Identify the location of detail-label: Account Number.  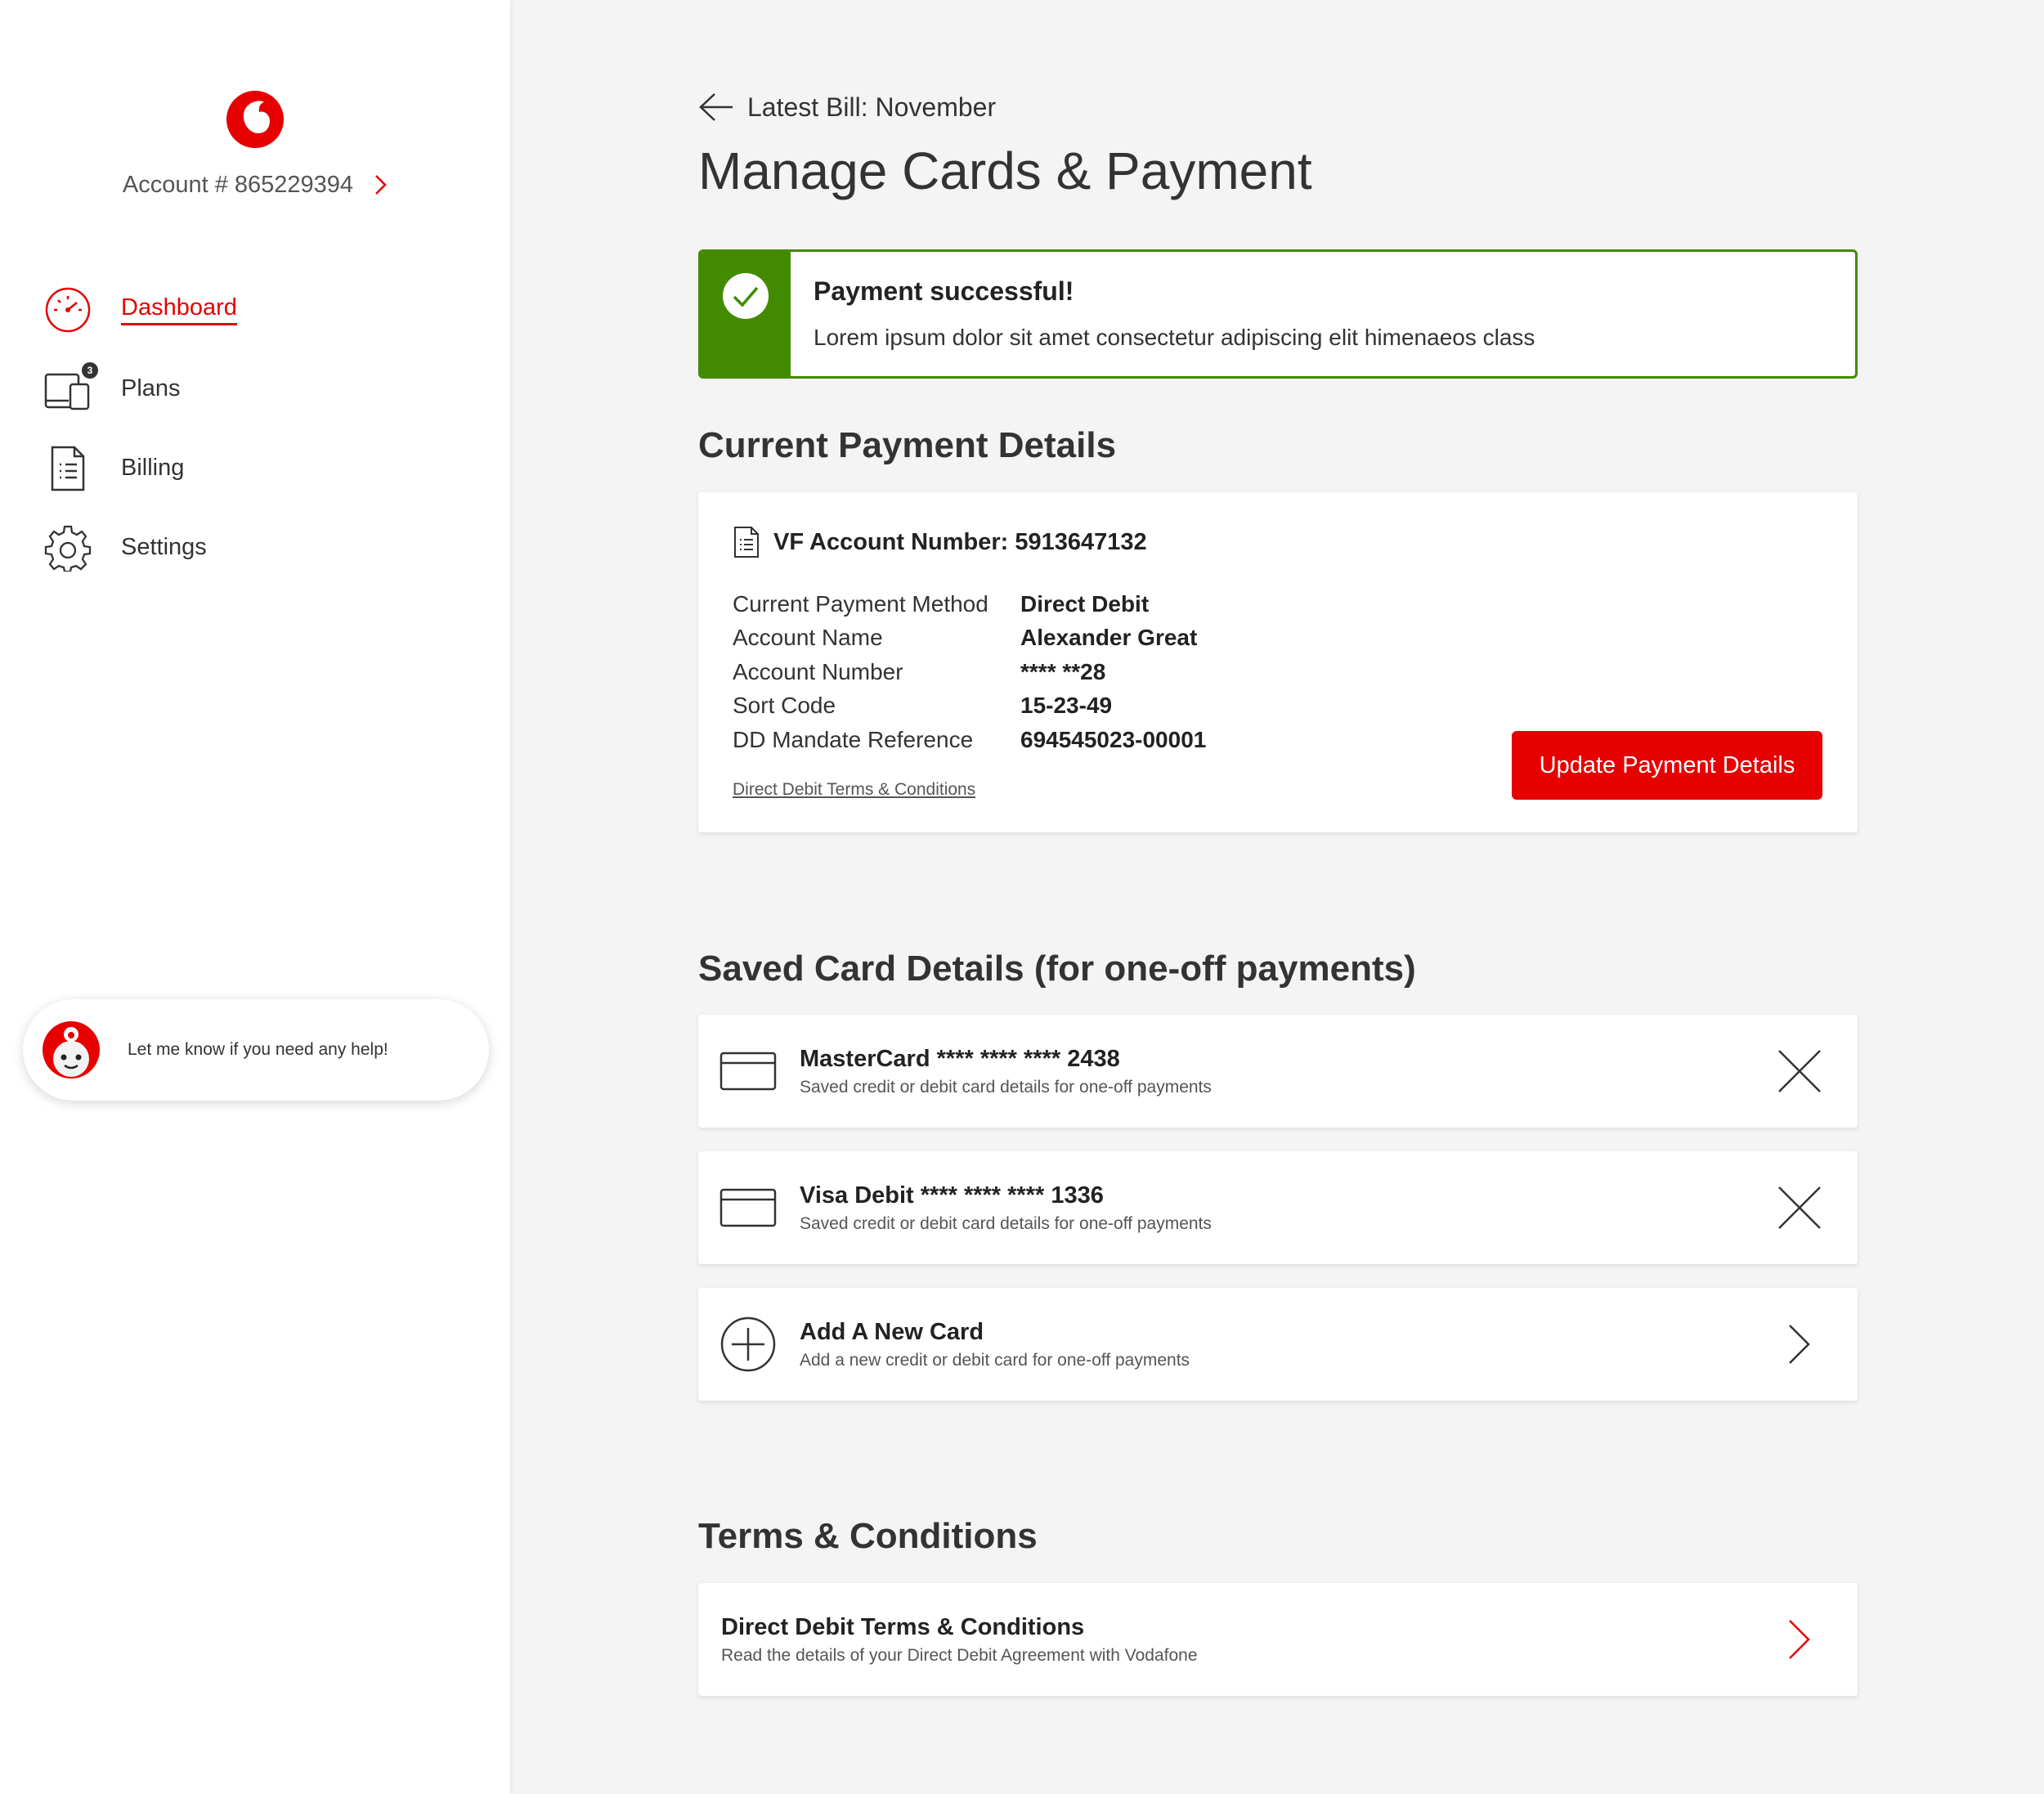
(818, 671).